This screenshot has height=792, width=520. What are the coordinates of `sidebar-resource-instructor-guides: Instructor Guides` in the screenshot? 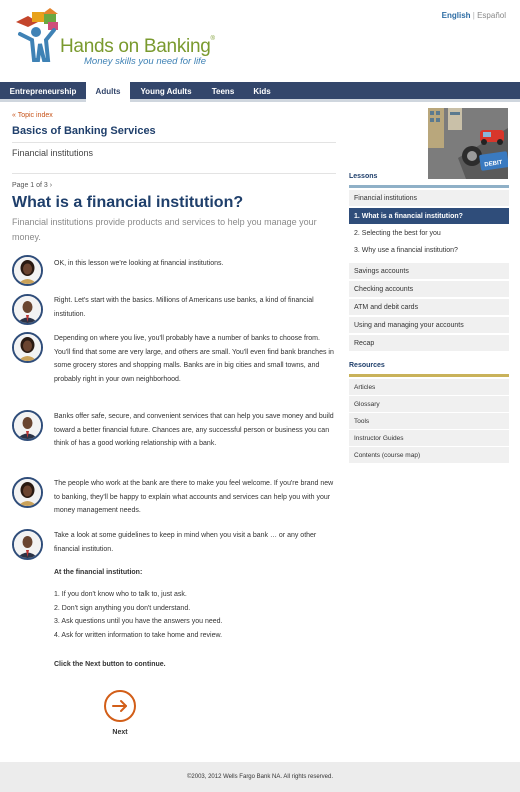 It's located at (429, 438).